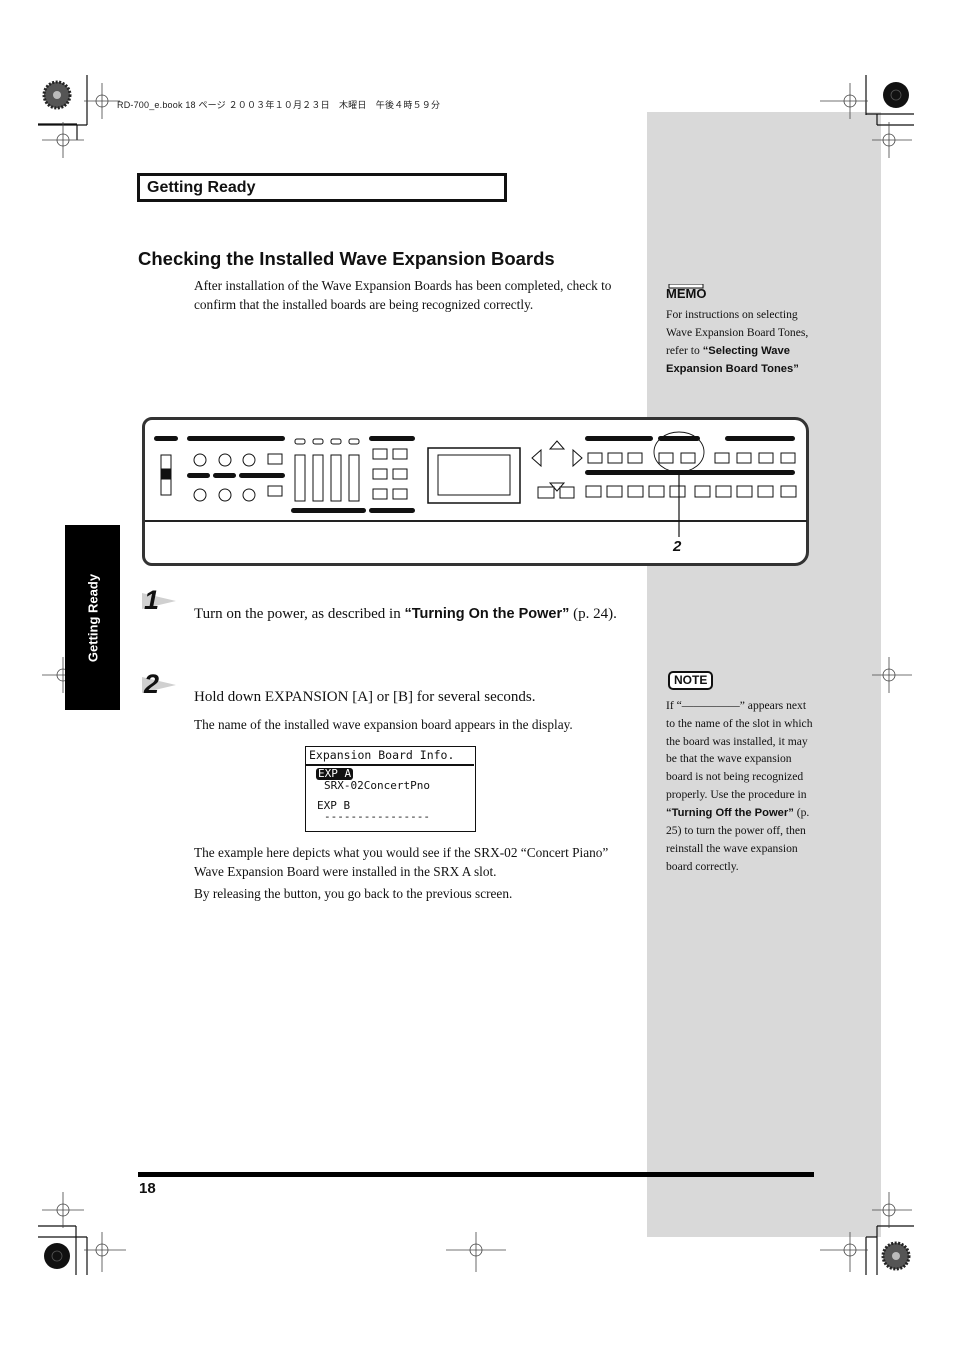  What do you see at coordinates (475, 493) in the screenshot?
I see `panel-controls: 2` at bounding box center [475, 493].